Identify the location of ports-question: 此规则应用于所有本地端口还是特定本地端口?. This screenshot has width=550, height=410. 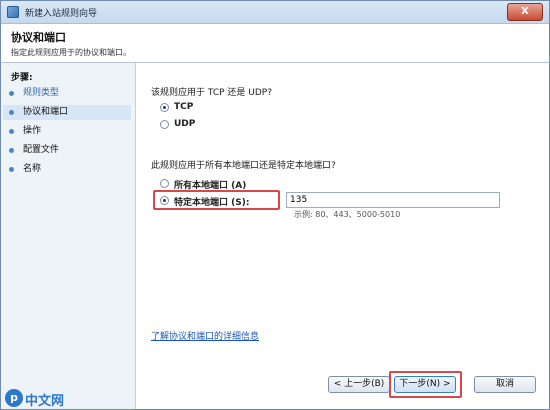
(243, 166).